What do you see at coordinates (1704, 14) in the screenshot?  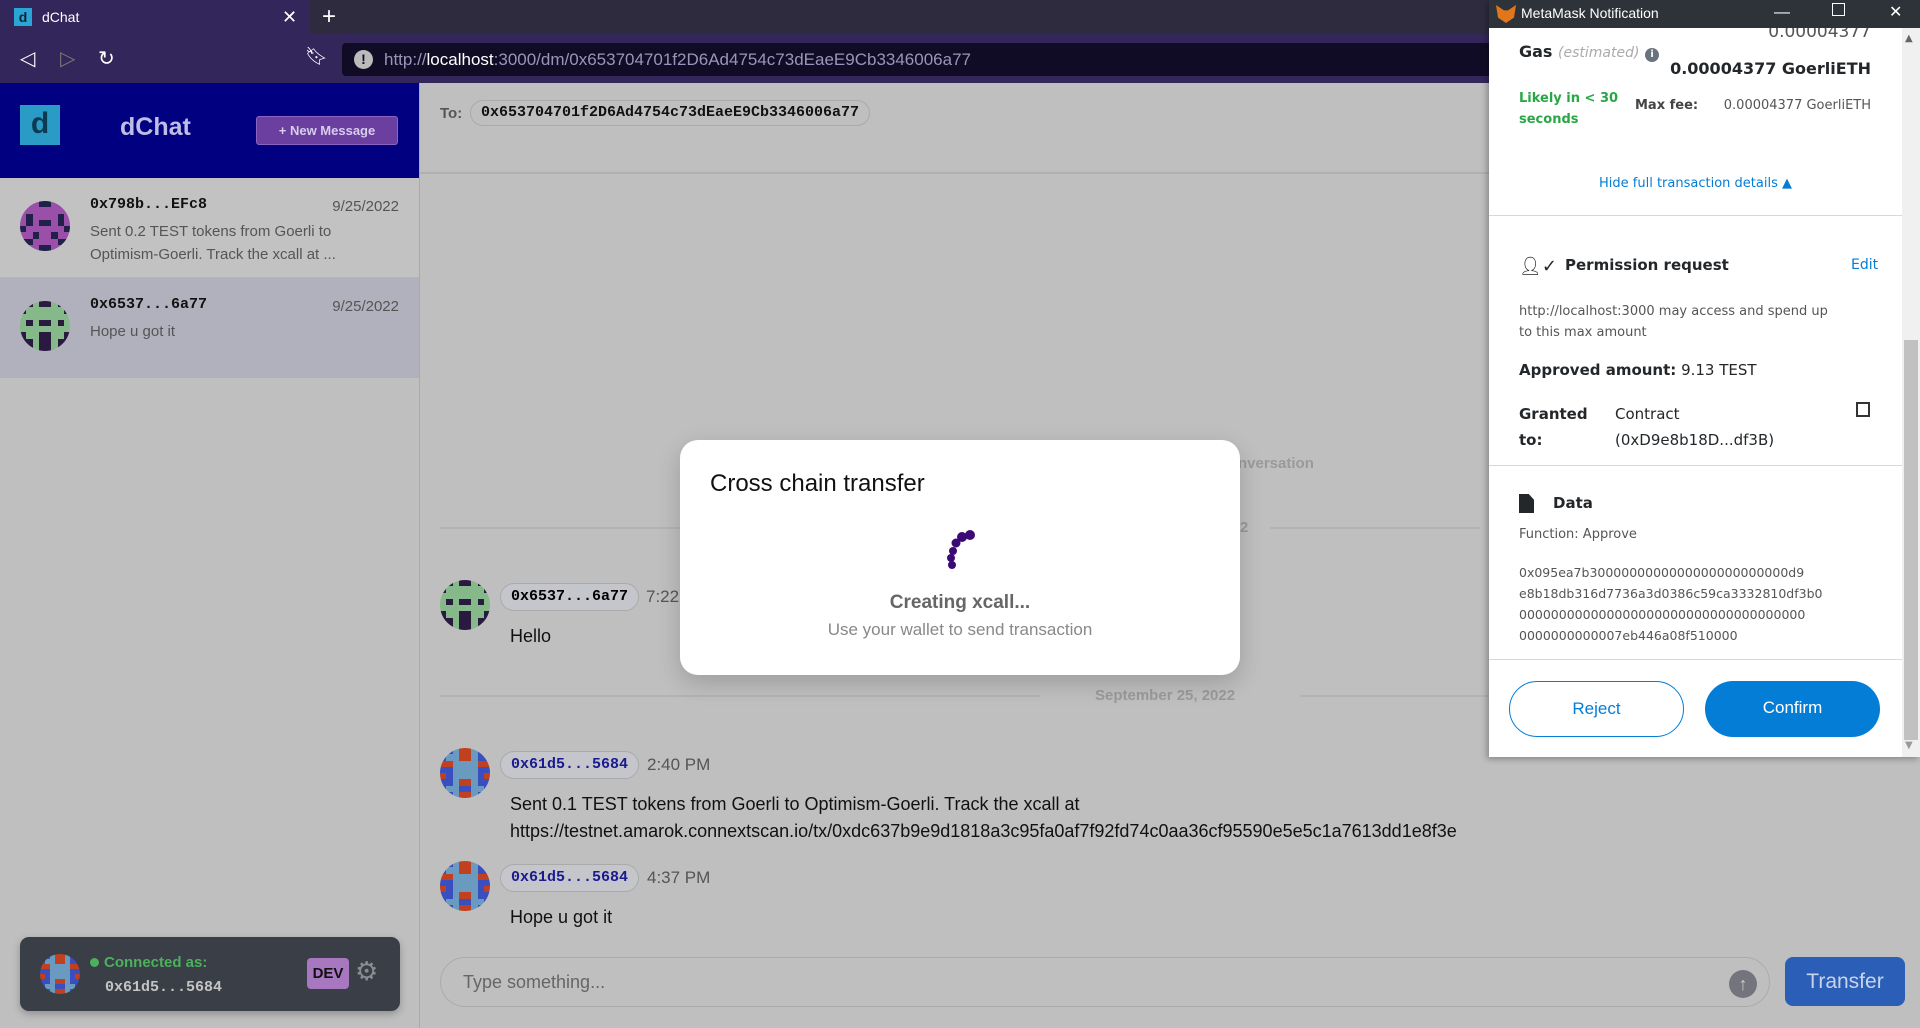 I see `metamask-title-bar: MetaMask Notification — ✕` at bounding box center [1704, 14].